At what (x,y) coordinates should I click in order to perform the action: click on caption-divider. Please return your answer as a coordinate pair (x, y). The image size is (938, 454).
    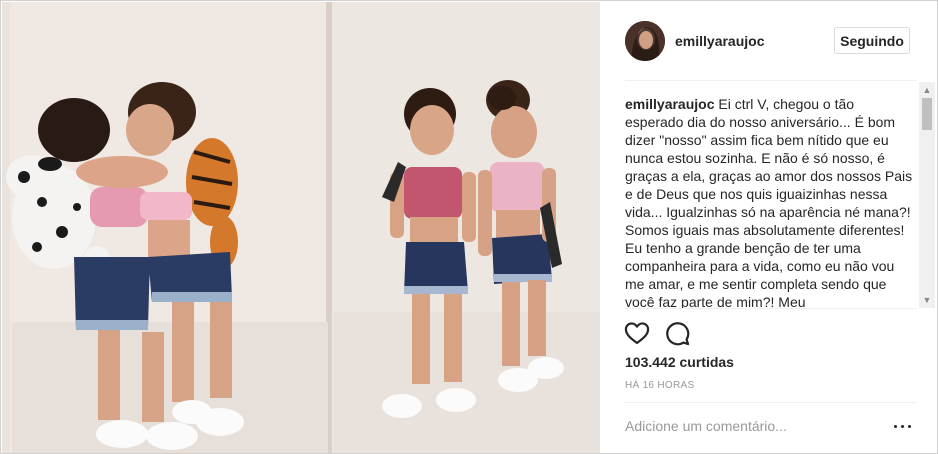
    Looking at the image, I should click on (771, 308).